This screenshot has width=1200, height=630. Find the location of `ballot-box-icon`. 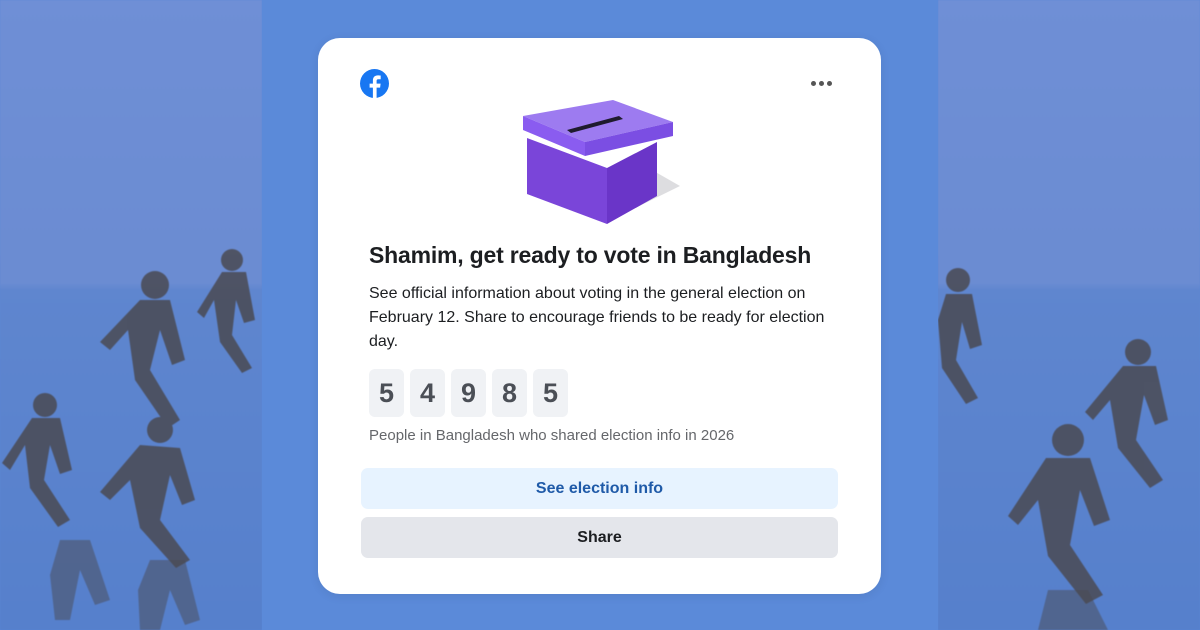

ballot-box-icon is located at coordinates (600, 163).